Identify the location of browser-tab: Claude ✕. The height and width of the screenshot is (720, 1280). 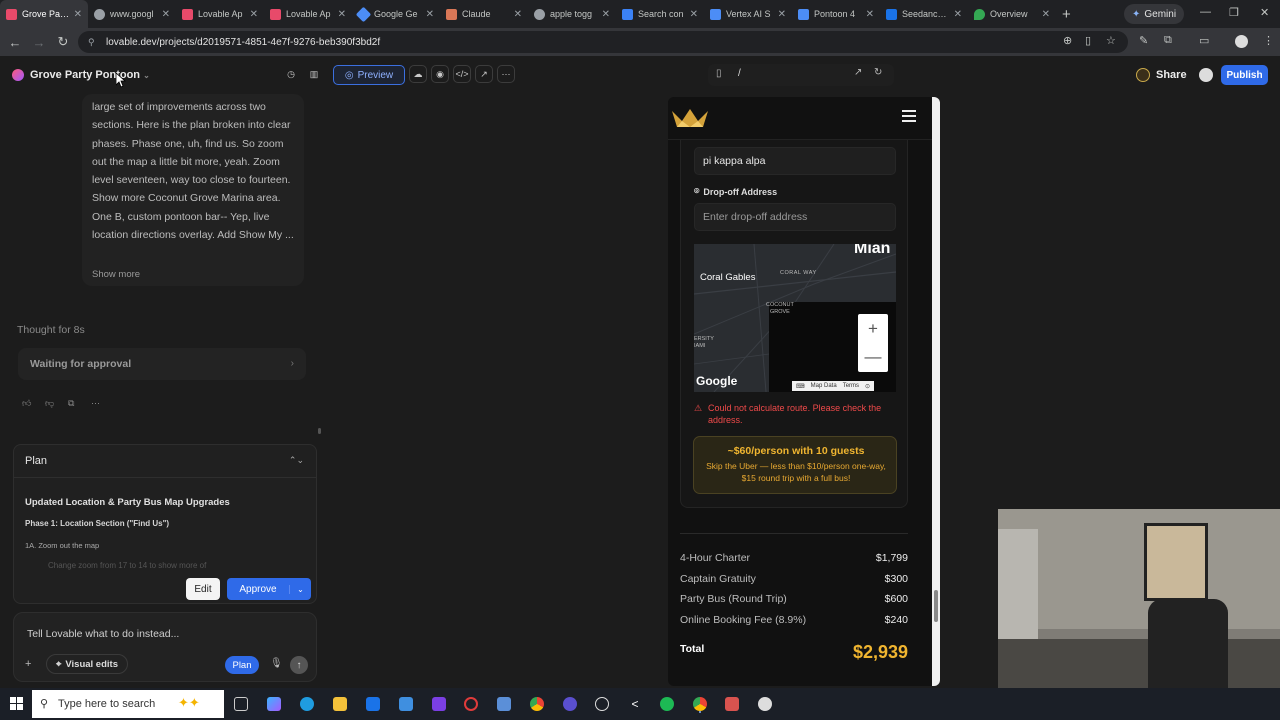
(484, 14).